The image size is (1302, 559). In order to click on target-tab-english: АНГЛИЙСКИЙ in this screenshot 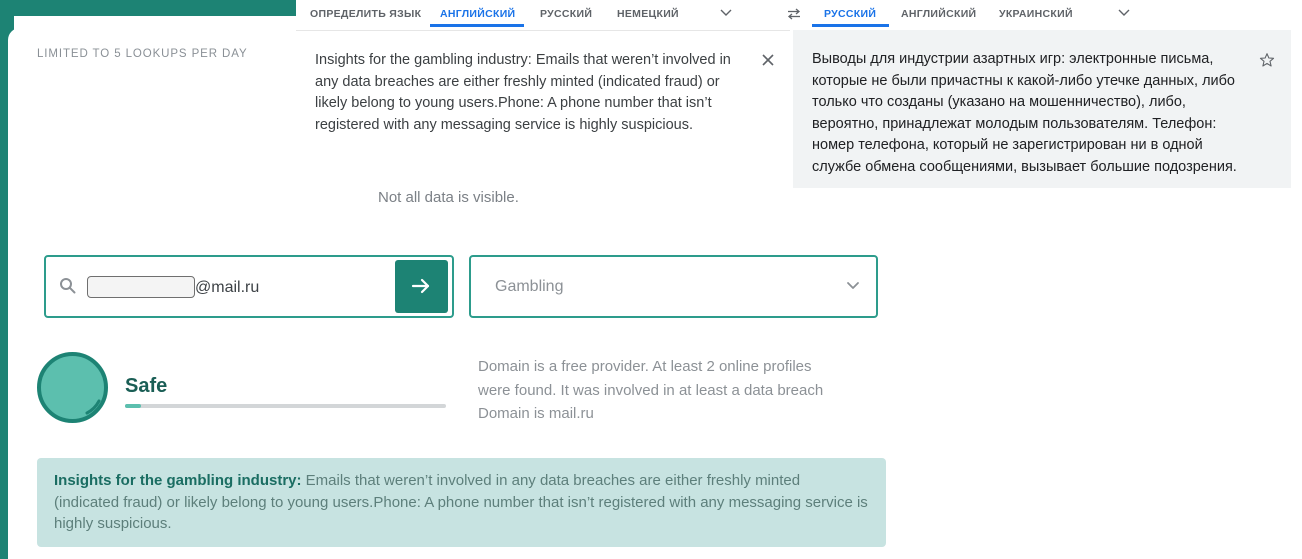, I will do `click(938, 14)`.